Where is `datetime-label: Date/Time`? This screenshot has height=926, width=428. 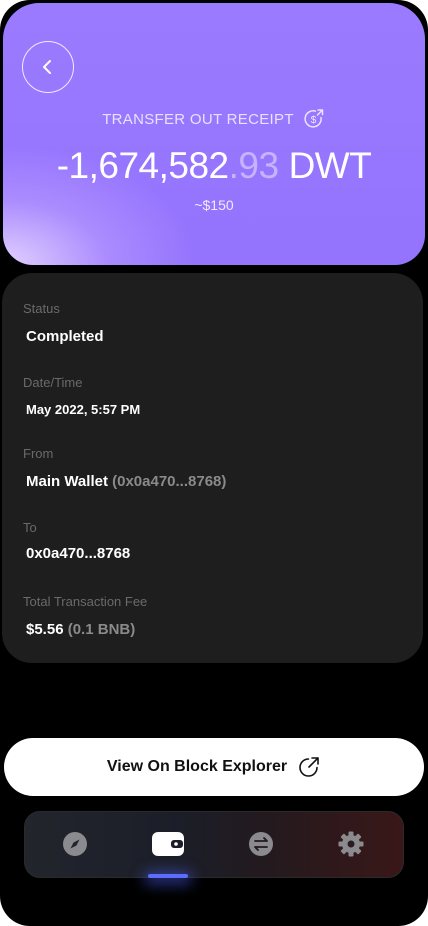 datetime-label: Date/Time is located at coordinates (53, 382).